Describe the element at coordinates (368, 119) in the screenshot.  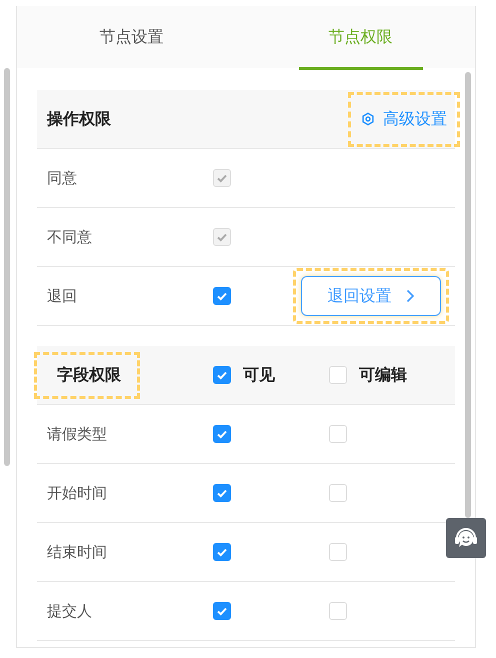
I see `settings-icon` at that location.